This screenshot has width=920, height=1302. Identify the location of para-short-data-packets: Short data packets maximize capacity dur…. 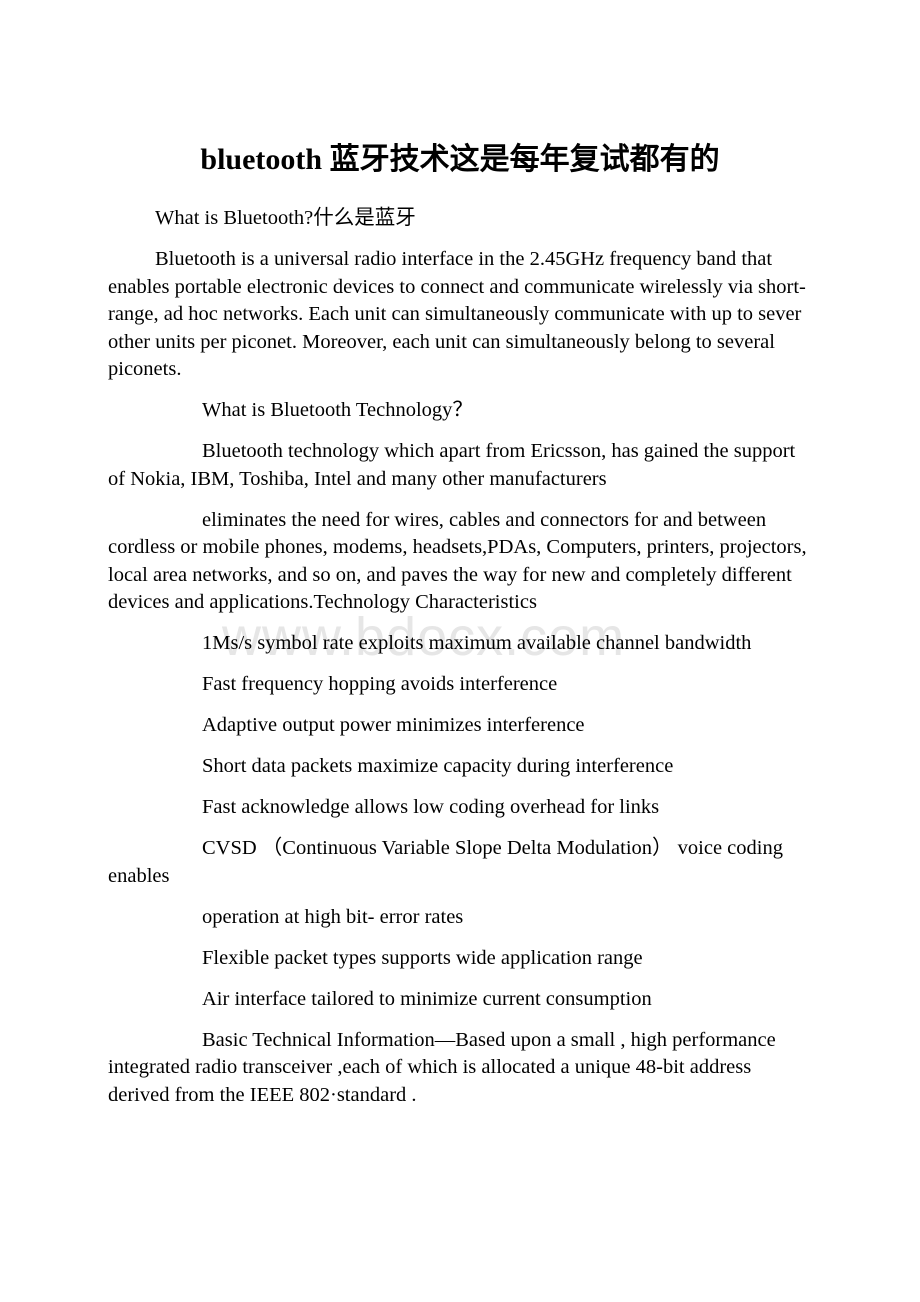
(438, 766).